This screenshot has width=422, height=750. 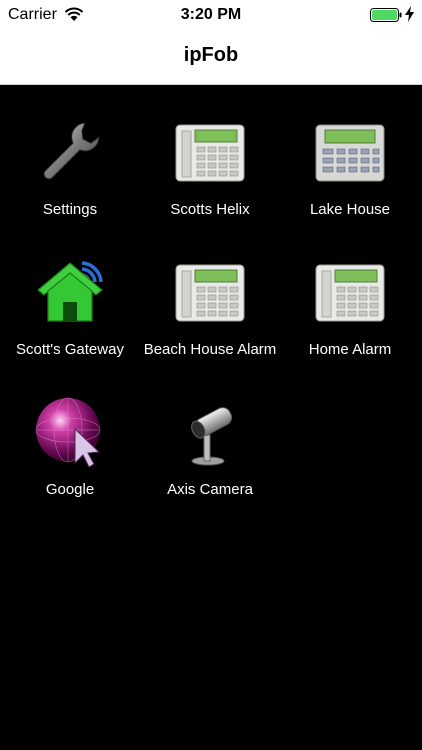 I want to click on globe-cursor-icon, so click(x=68, y=432).